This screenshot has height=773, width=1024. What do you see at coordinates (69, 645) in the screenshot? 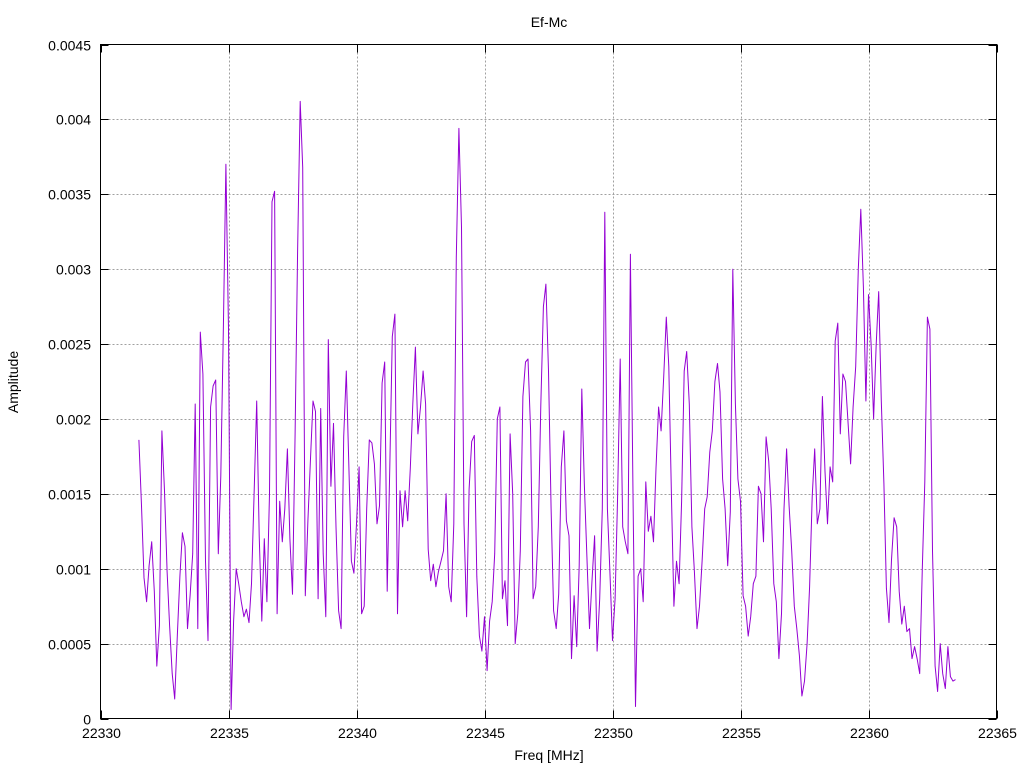
I see `y-tick-label: 0.0005` at bounding box center [69, 645].